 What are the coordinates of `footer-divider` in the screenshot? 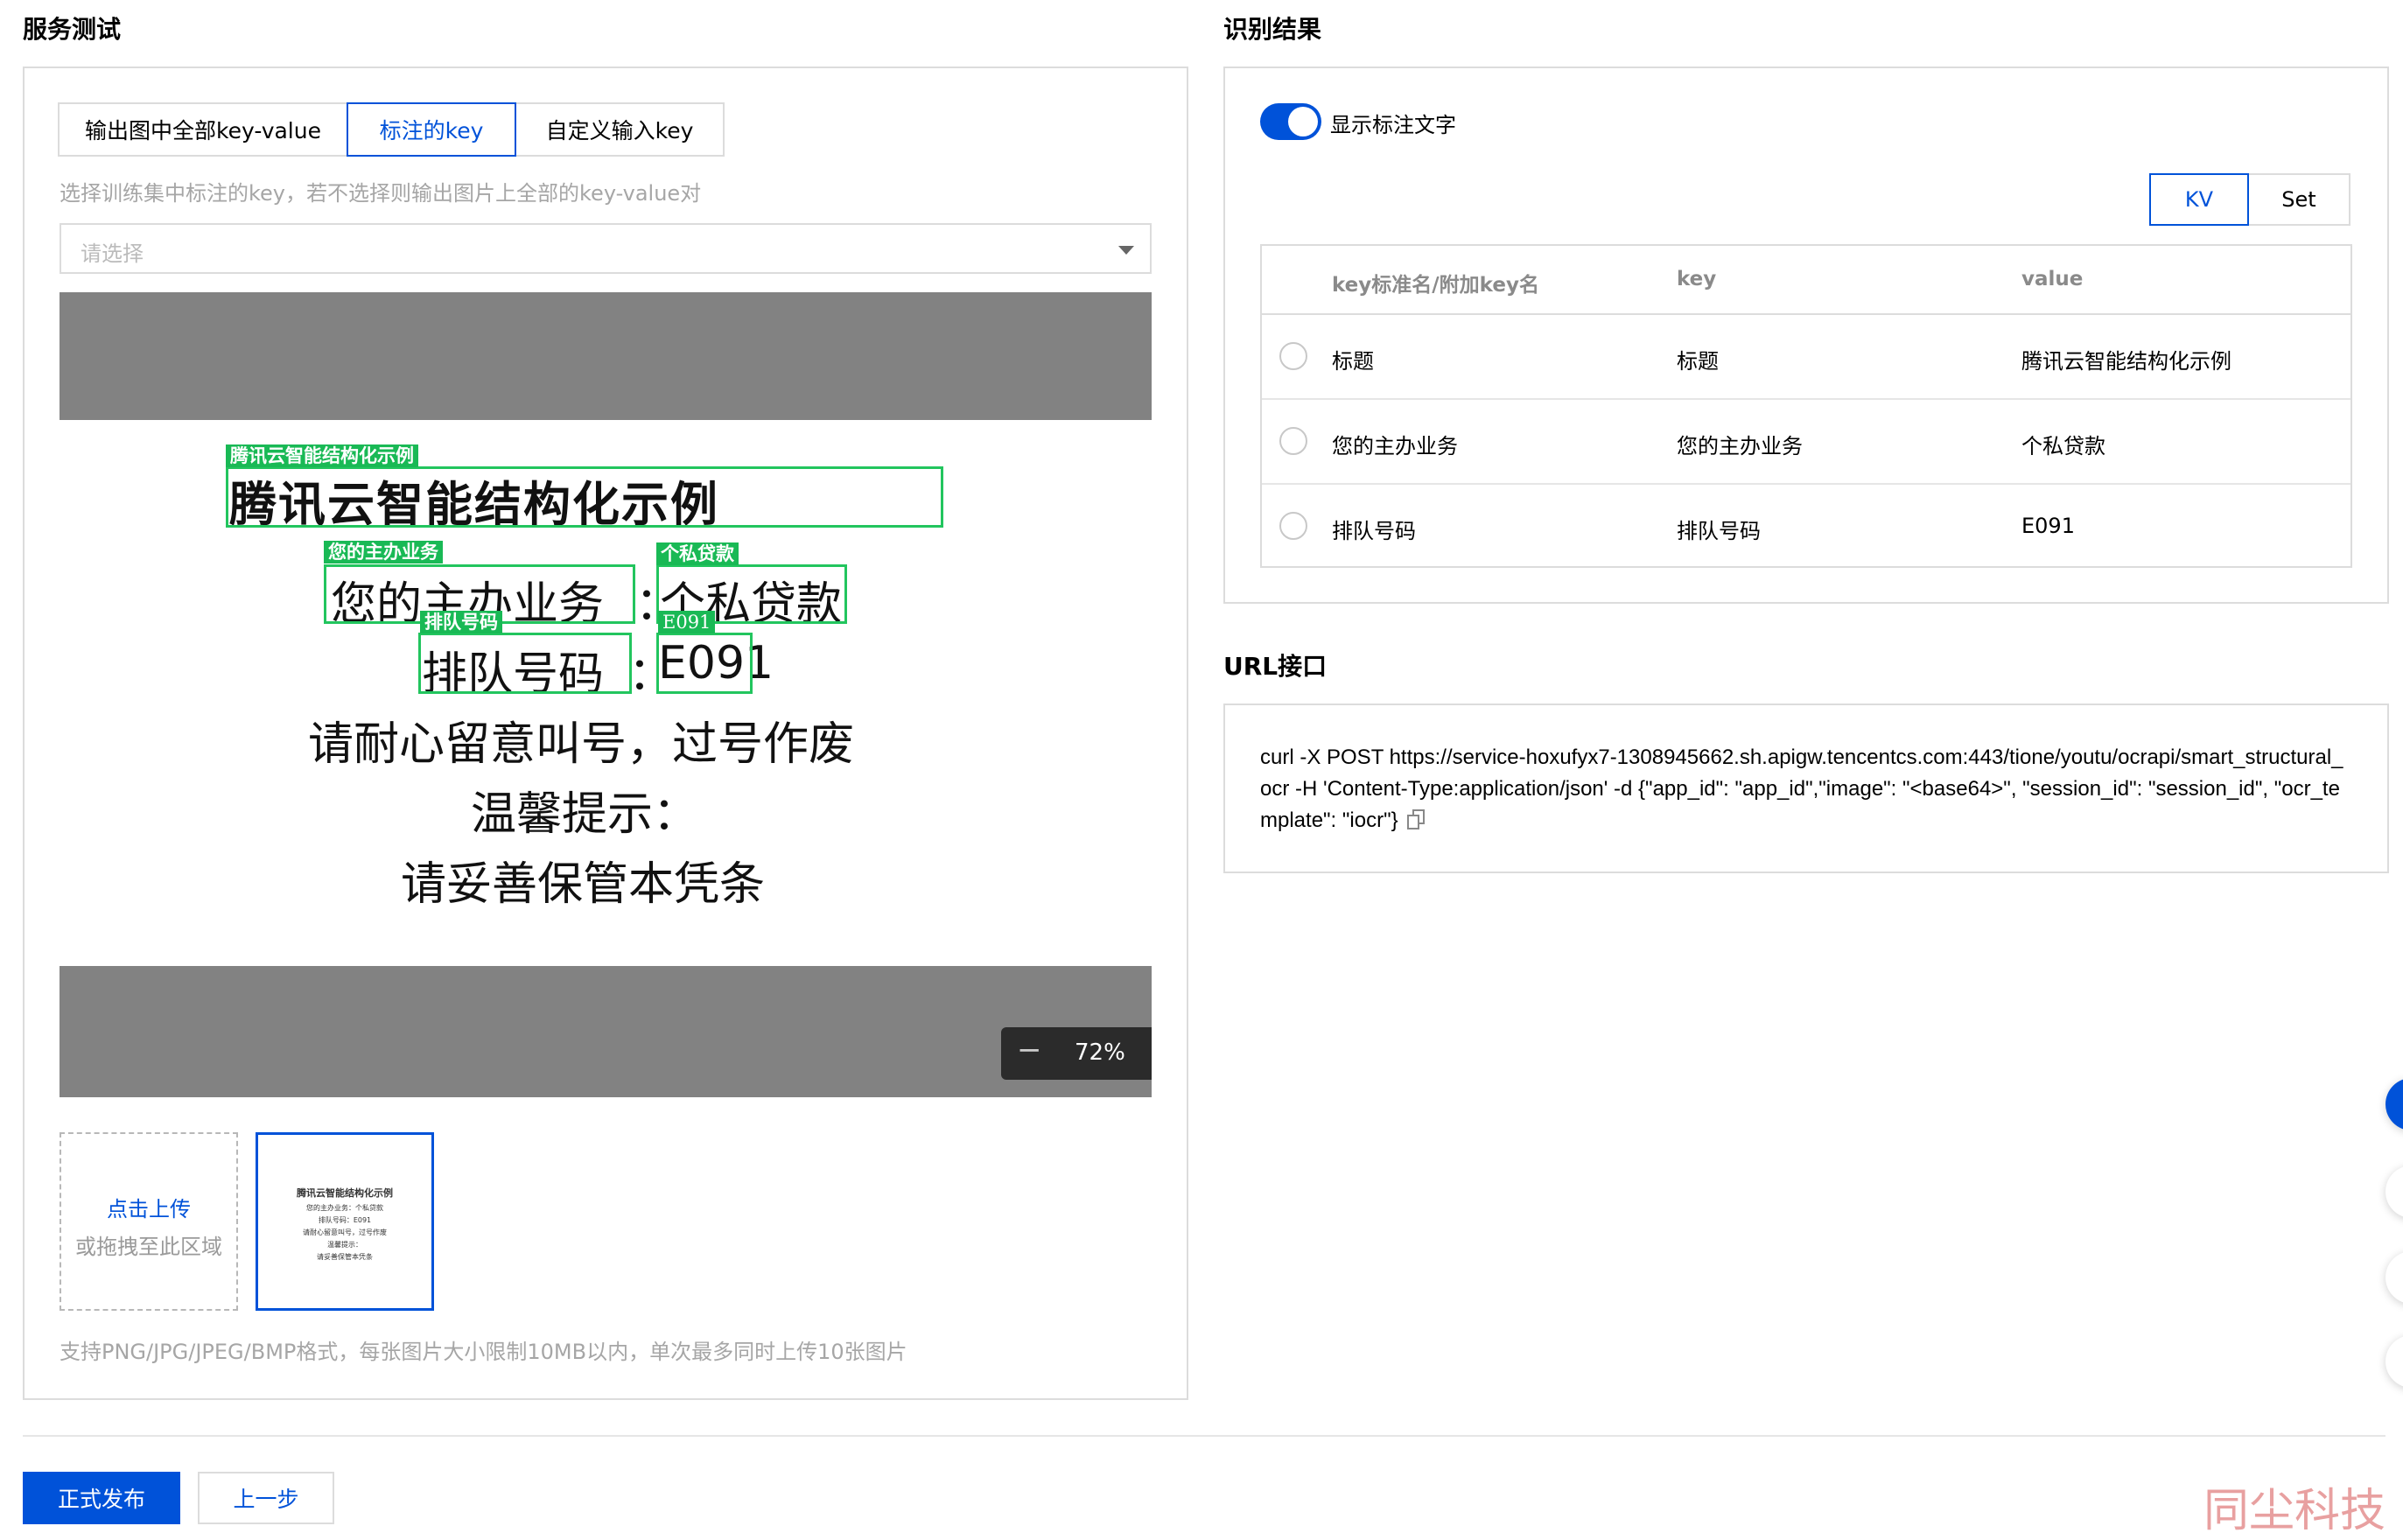 It's located at (1204, 1436).